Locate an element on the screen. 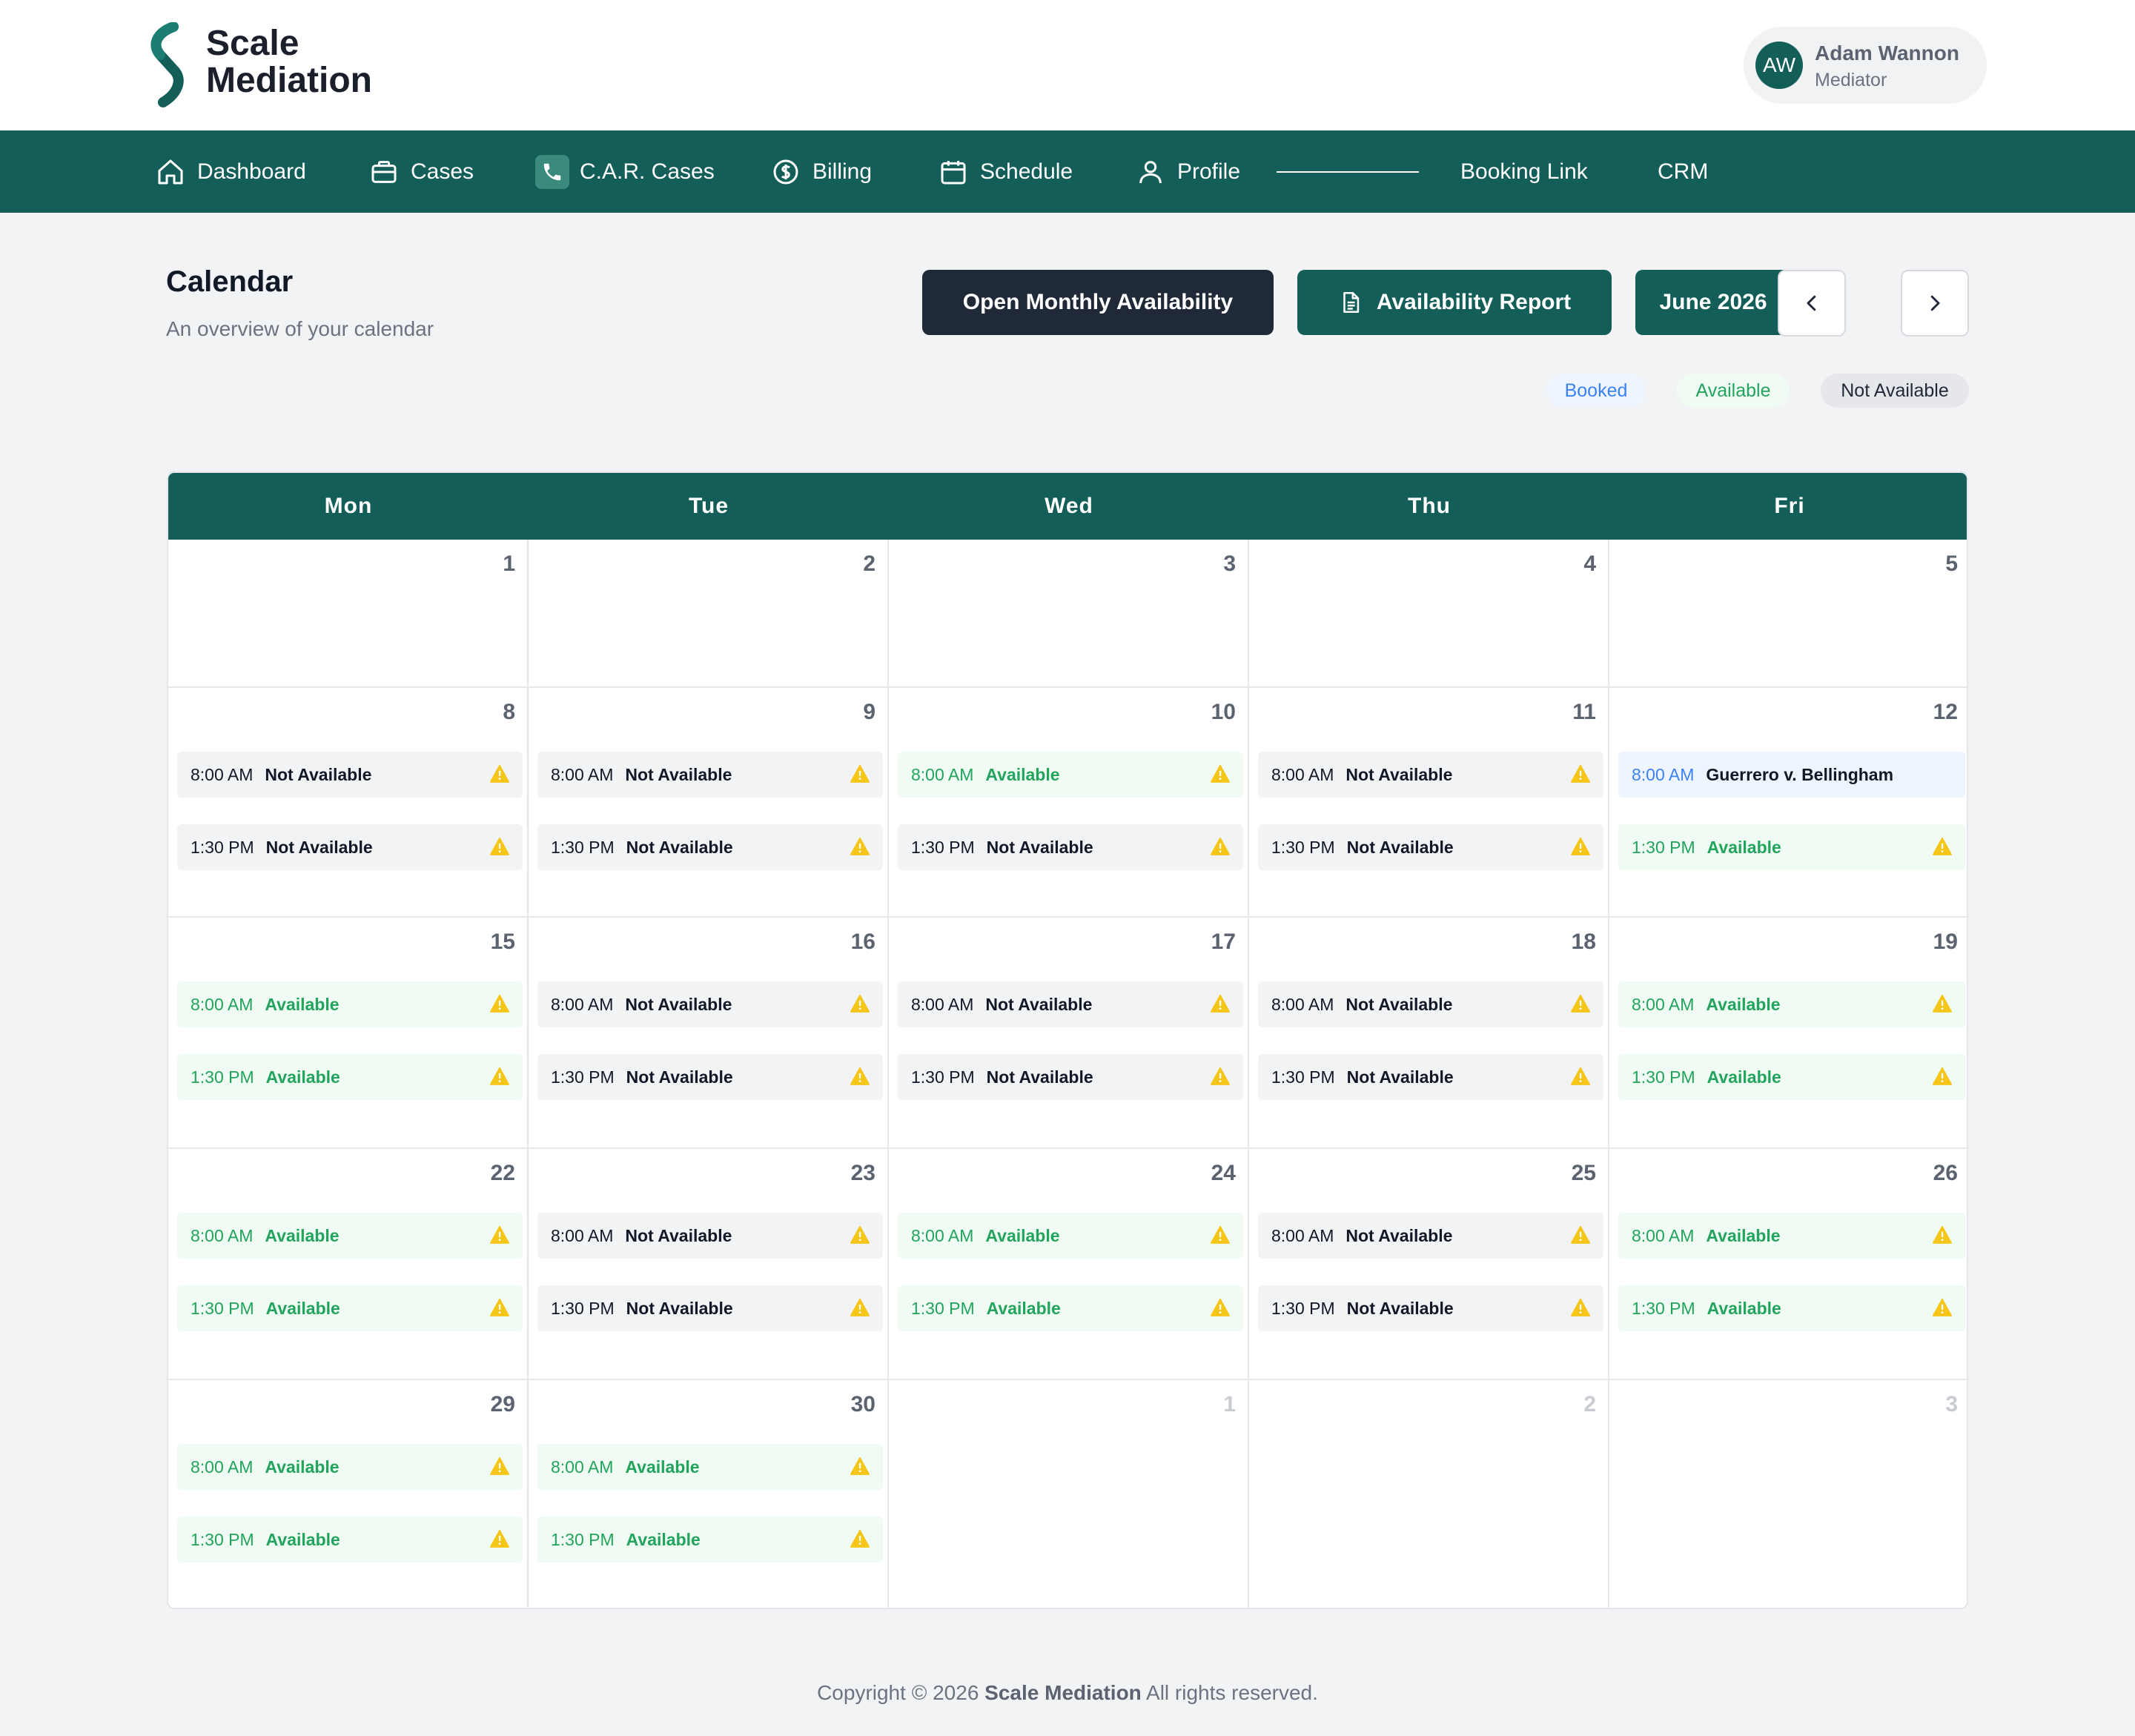  availability-report-button: Availability Report is located at coordinates (1454, 302).